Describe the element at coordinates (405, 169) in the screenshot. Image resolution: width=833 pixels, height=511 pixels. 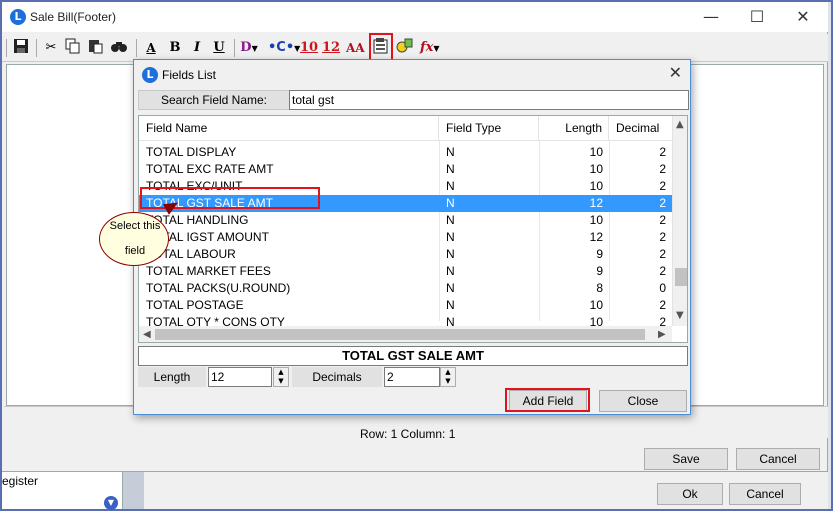
I see `table-row: TOTAL EXC RATE AMT N 10 2` at that location.